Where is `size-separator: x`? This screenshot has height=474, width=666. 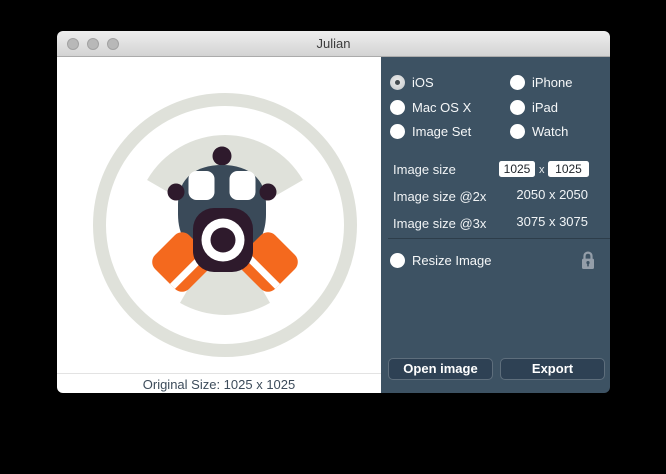 size-separator: x is located at coordinates (542, 170).